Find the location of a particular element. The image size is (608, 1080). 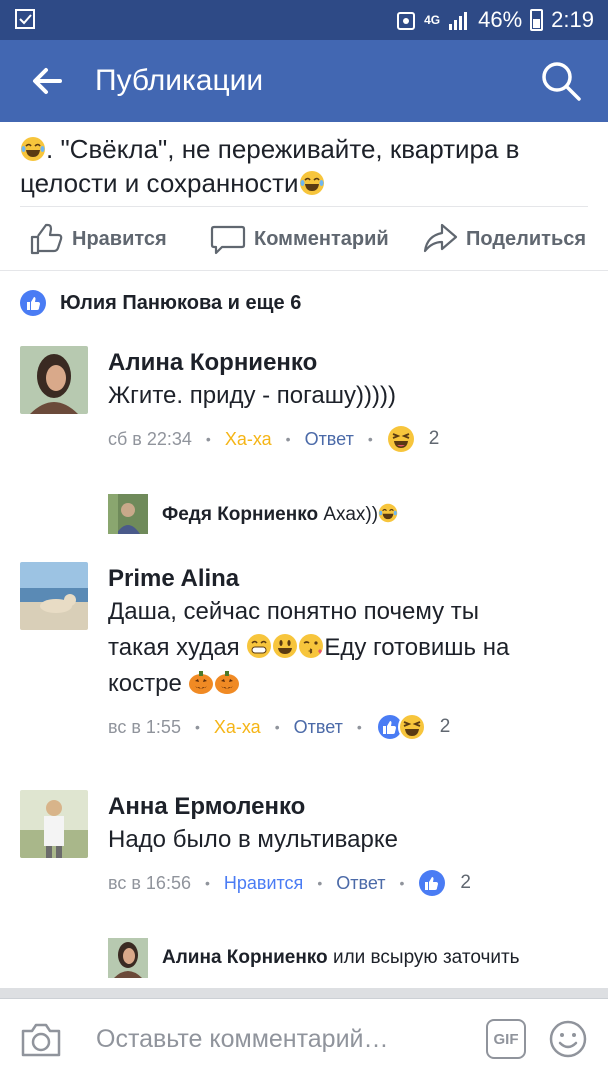

grinning-squint-emoji-icon is located at coordinates (259, 646).